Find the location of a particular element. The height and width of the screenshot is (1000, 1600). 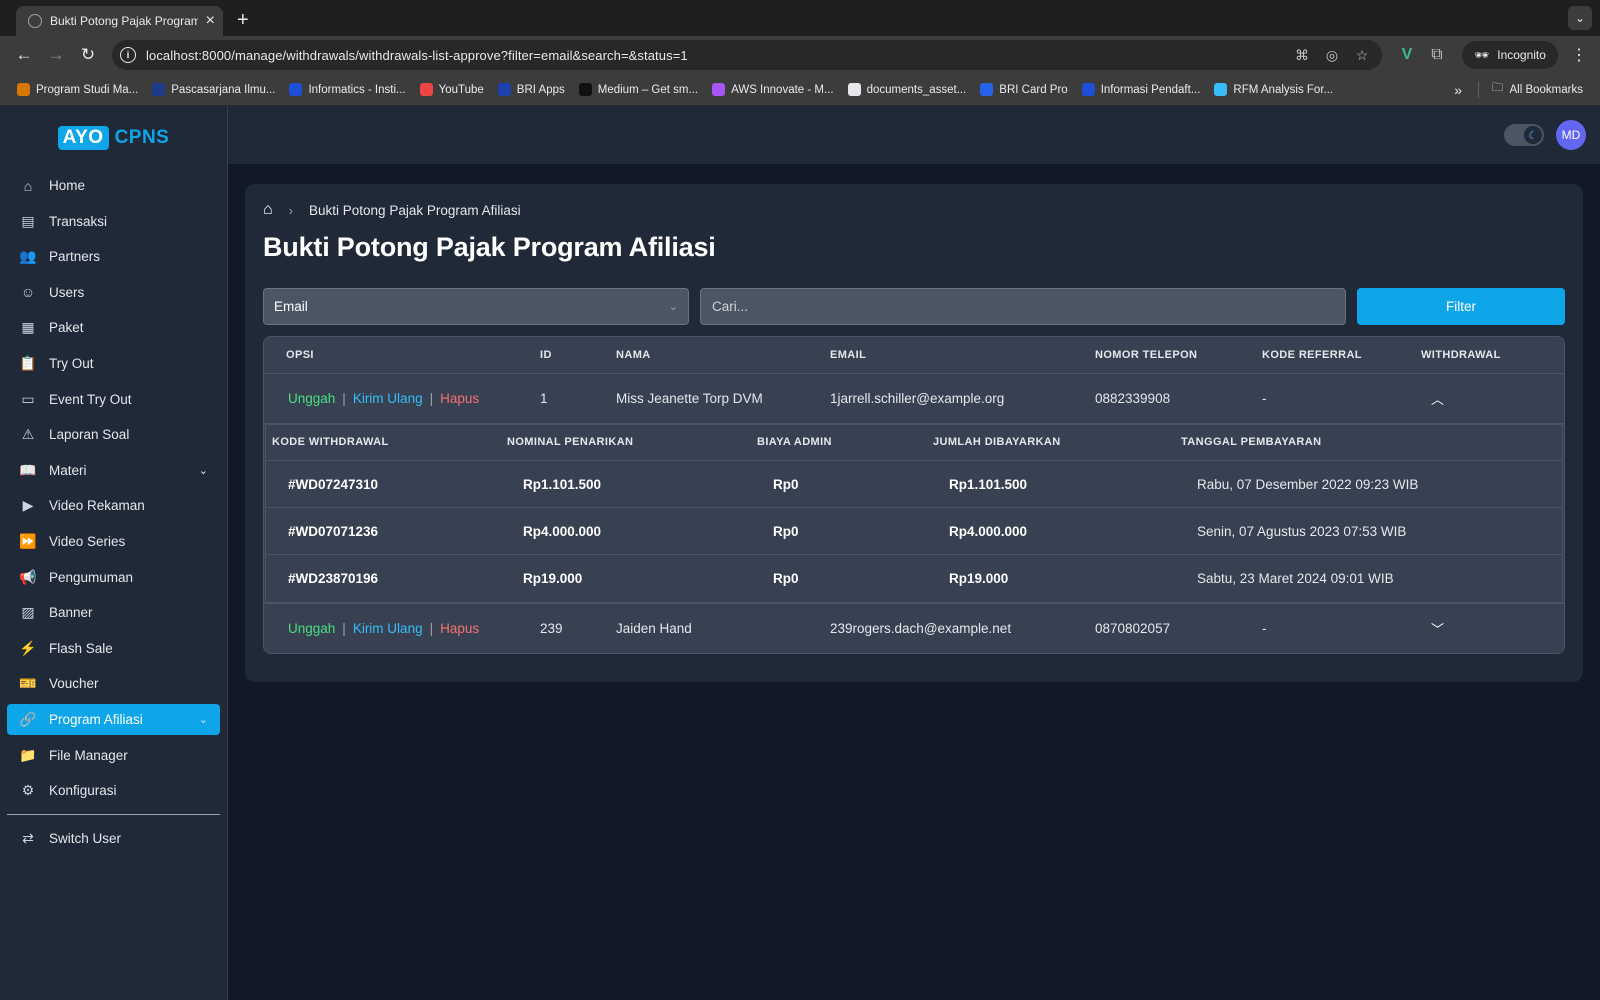

sidebar-item-paket: ▦ Paket is located at coordinates (113, 327).